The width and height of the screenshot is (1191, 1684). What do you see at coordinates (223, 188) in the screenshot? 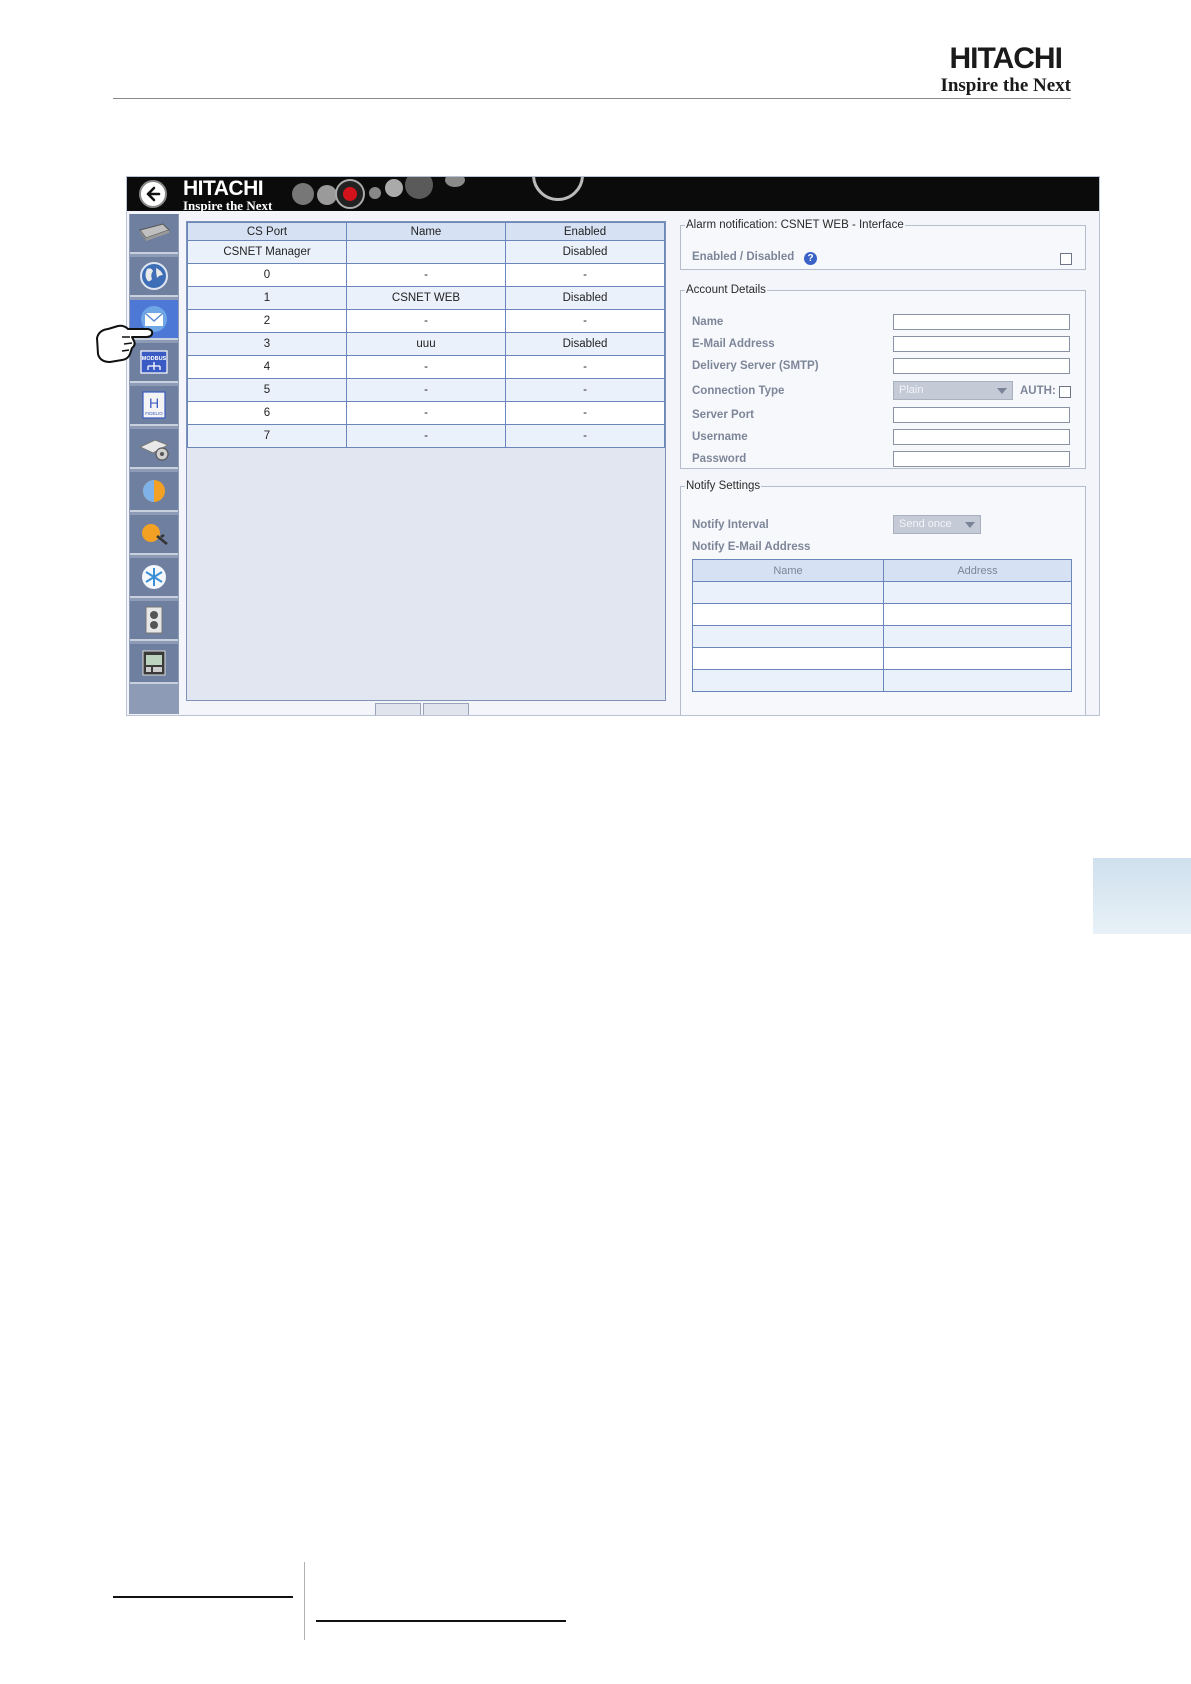
I see `app-logo-name: HITACHI` at bounding box center [223, 188].